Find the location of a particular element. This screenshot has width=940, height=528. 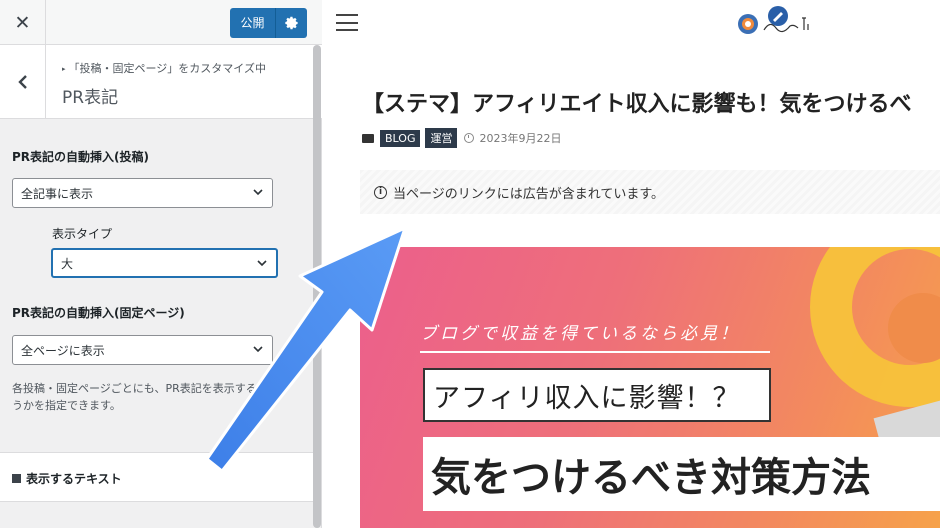

category-tag: 運営 is located at coordinates (441, 138).